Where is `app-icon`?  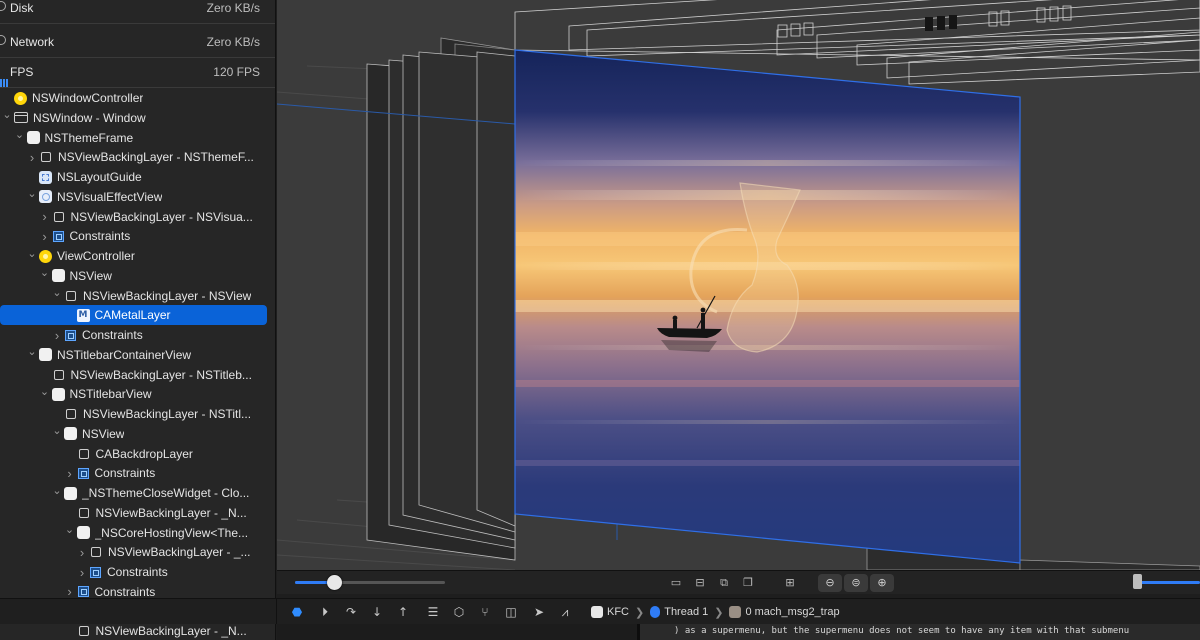
app-icon is located at coordinates (597, 612).